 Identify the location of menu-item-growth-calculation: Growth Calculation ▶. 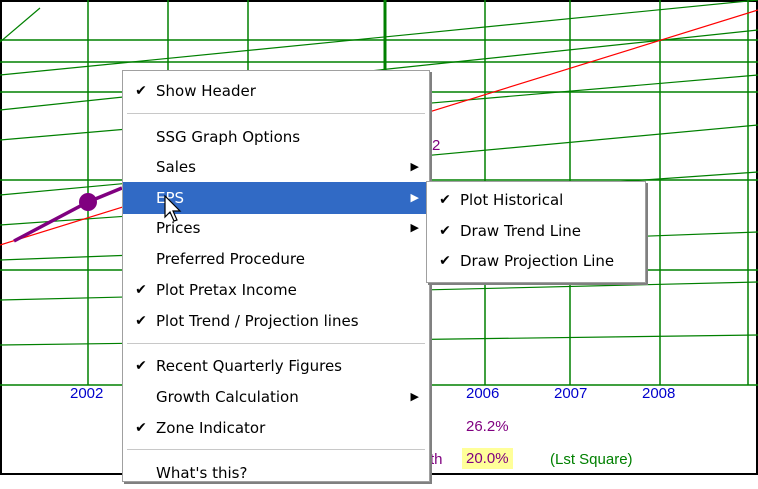
(276, 397).